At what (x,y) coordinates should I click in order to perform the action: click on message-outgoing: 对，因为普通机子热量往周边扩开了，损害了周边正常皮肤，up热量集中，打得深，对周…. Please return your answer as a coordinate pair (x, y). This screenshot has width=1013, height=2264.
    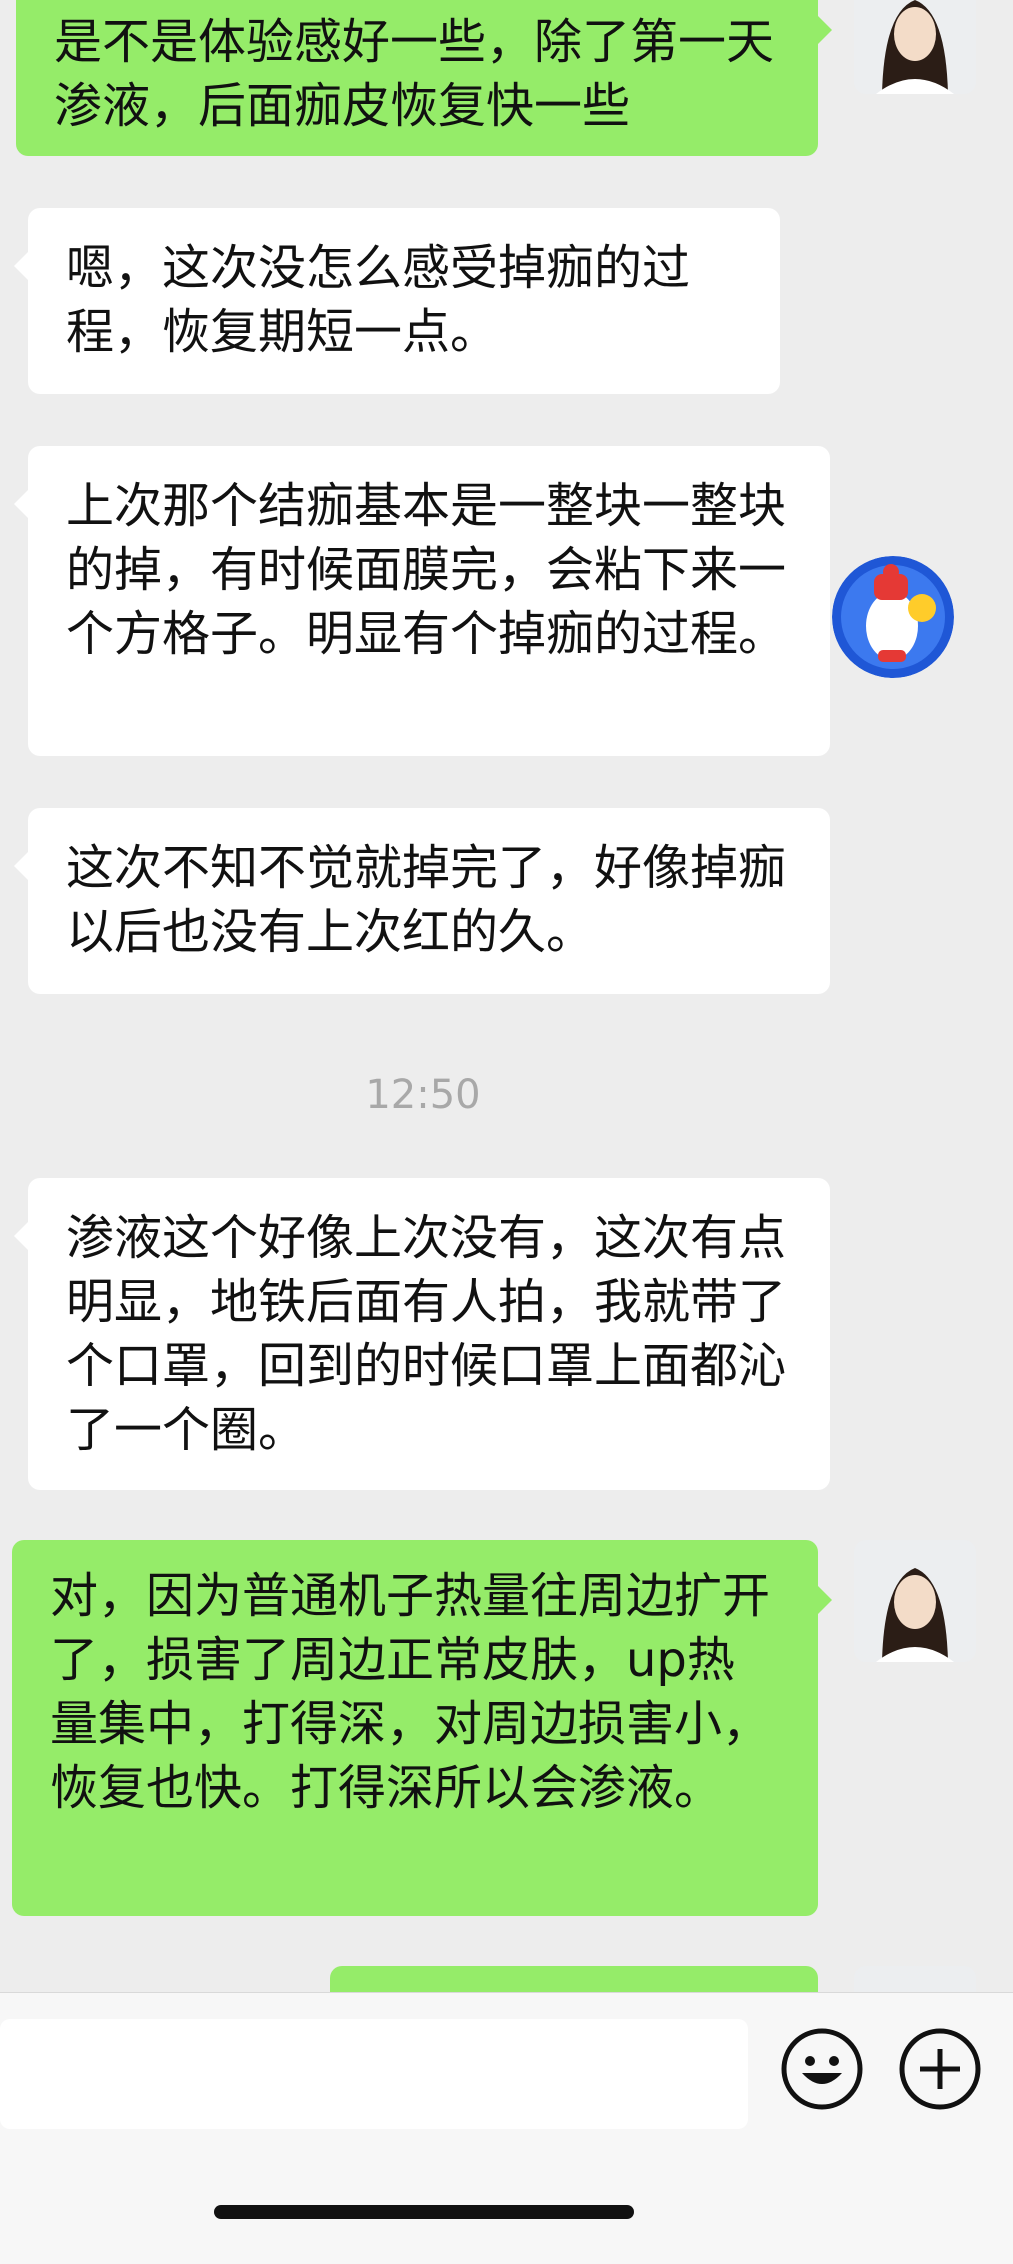
    Looking at the image, I should click on (422, 1728).